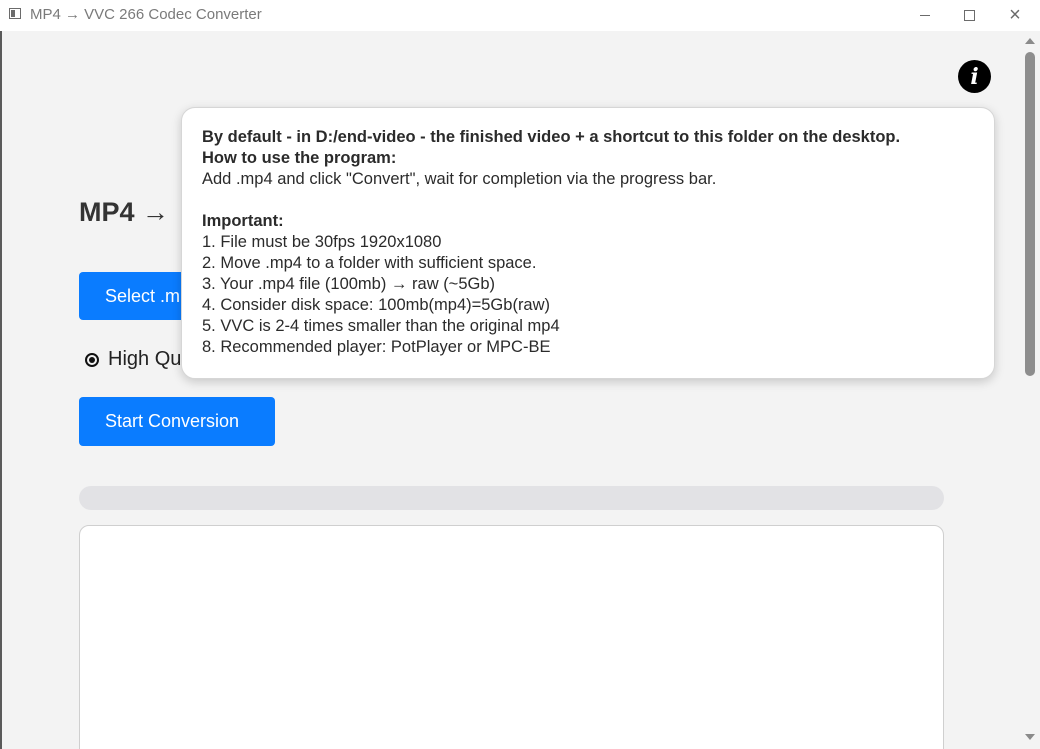 Image resolution: width=1040 pixels, height=749 pixels. I want to click on info-icon: i, so click(974, 76).